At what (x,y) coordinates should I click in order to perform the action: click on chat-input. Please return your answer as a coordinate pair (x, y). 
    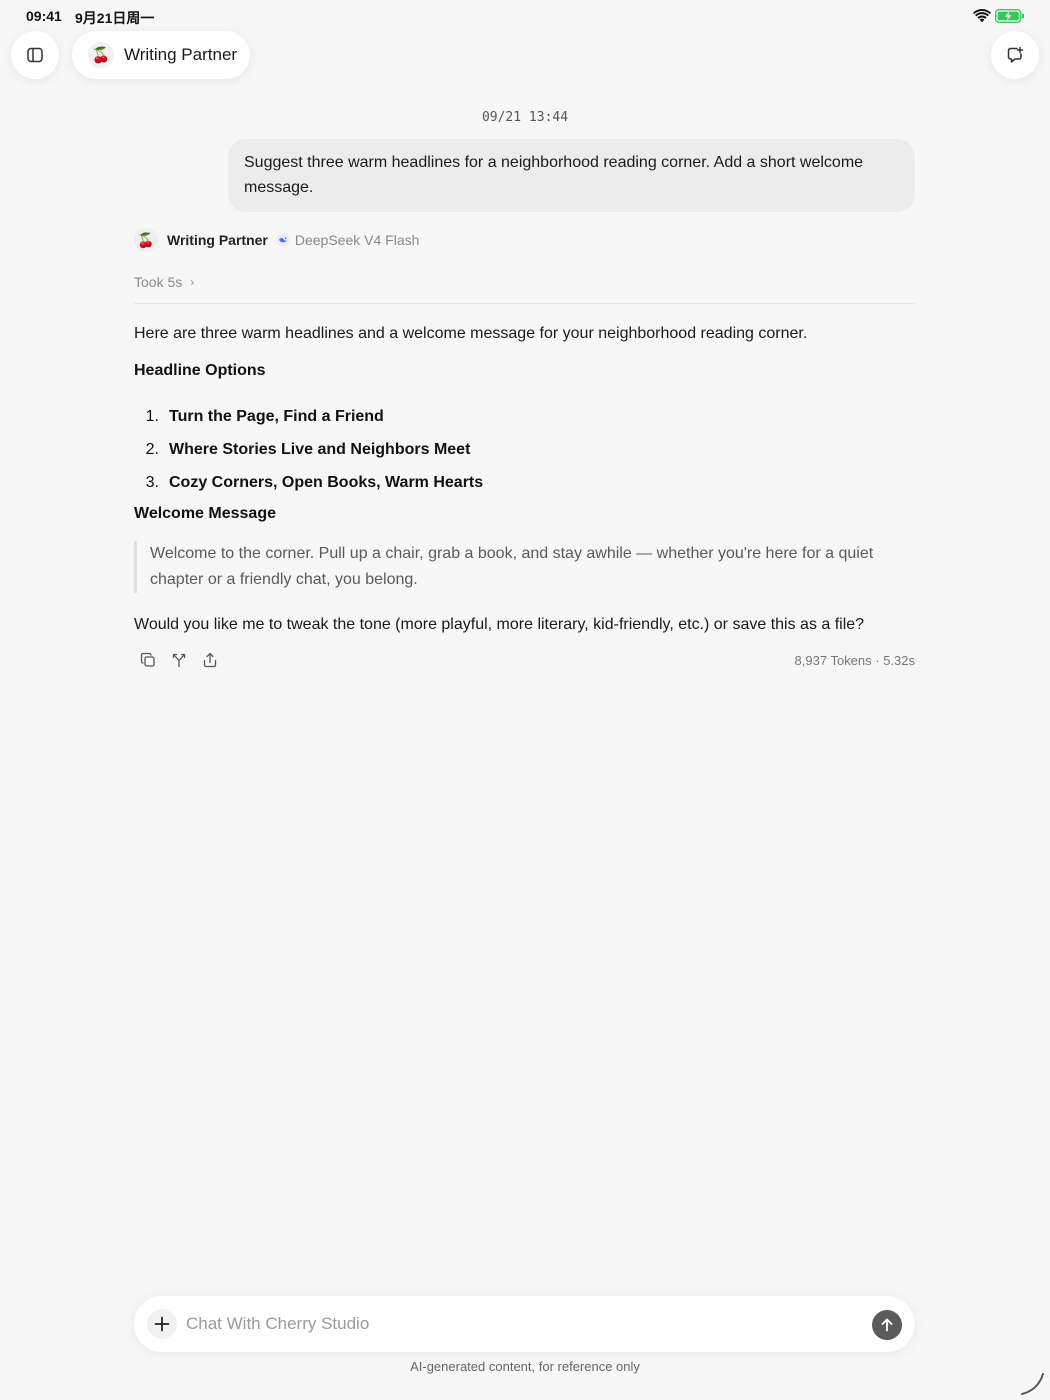
    Looking at the image, I should click on (521, 1324).